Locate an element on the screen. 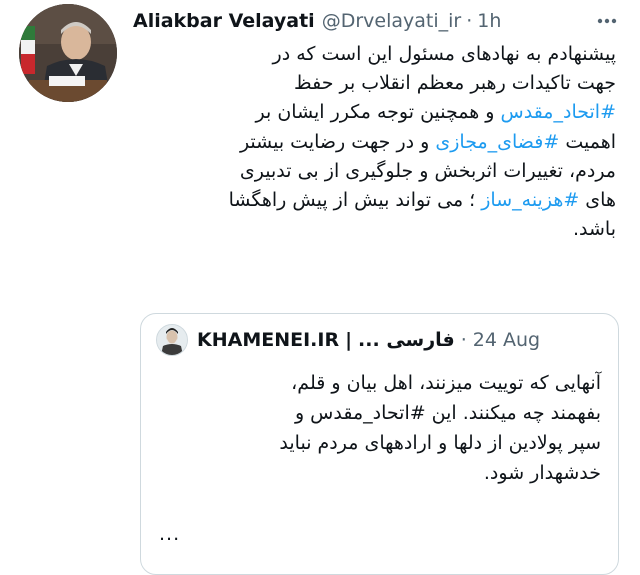  hashtag-link: #اتحاد_مقدس is located at coordinates (558, 112).